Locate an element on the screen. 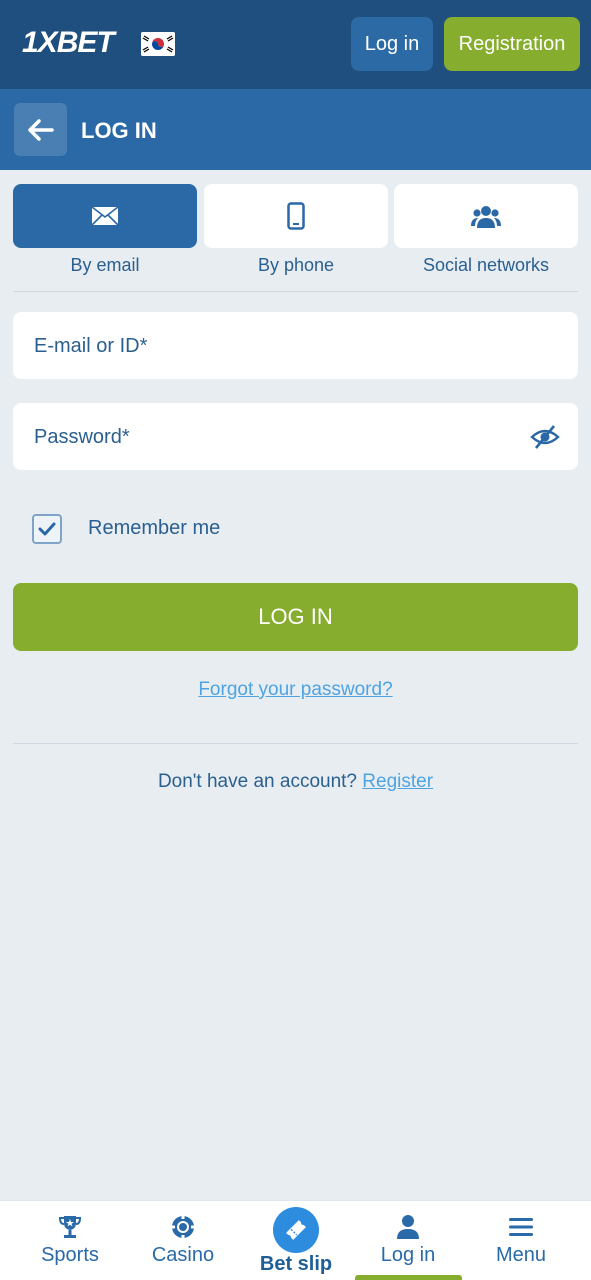 The height and width of the screenshot is (1280, 591). remember-me-label: Remember me is located at coordinates (154, 528).